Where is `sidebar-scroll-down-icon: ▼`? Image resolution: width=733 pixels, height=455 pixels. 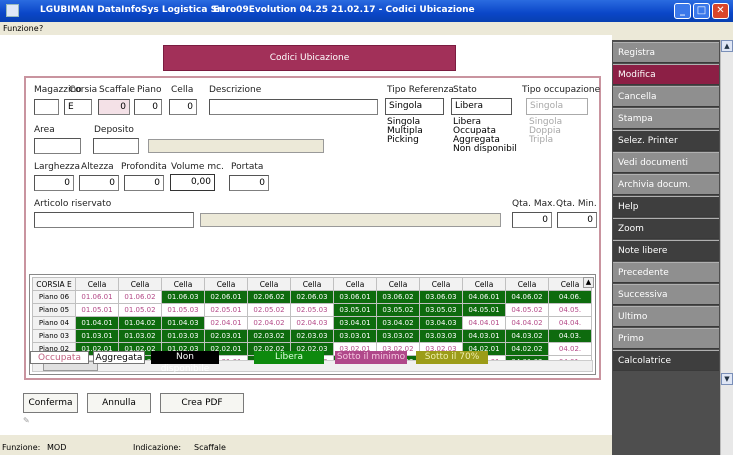 sidebar-scroll-down-icon: ▼ is located at coordinates (727, 379).